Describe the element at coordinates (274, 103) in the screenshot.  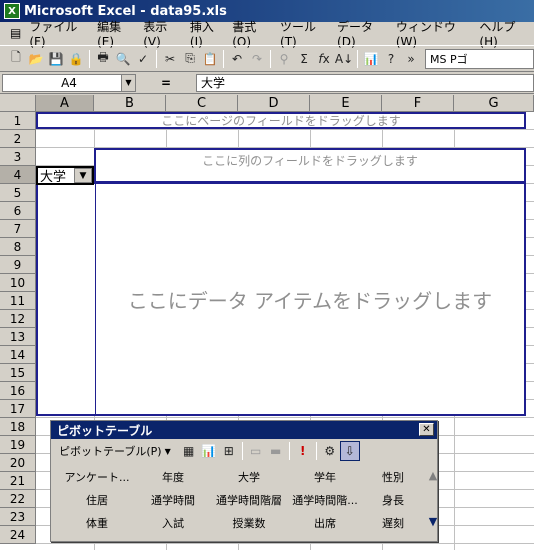
I see `column-header-d: D` at that location.